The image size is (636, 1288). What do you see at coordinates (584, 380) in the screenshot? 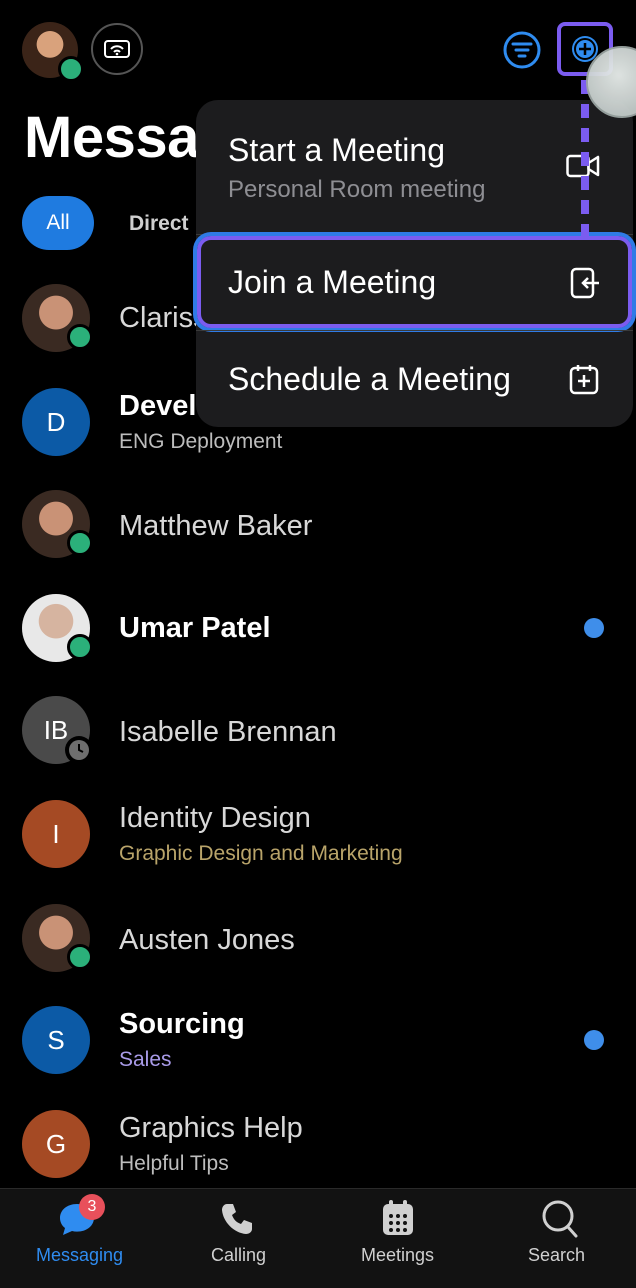
I see `calendar-plus-icon` at bounding box center [584, 380].